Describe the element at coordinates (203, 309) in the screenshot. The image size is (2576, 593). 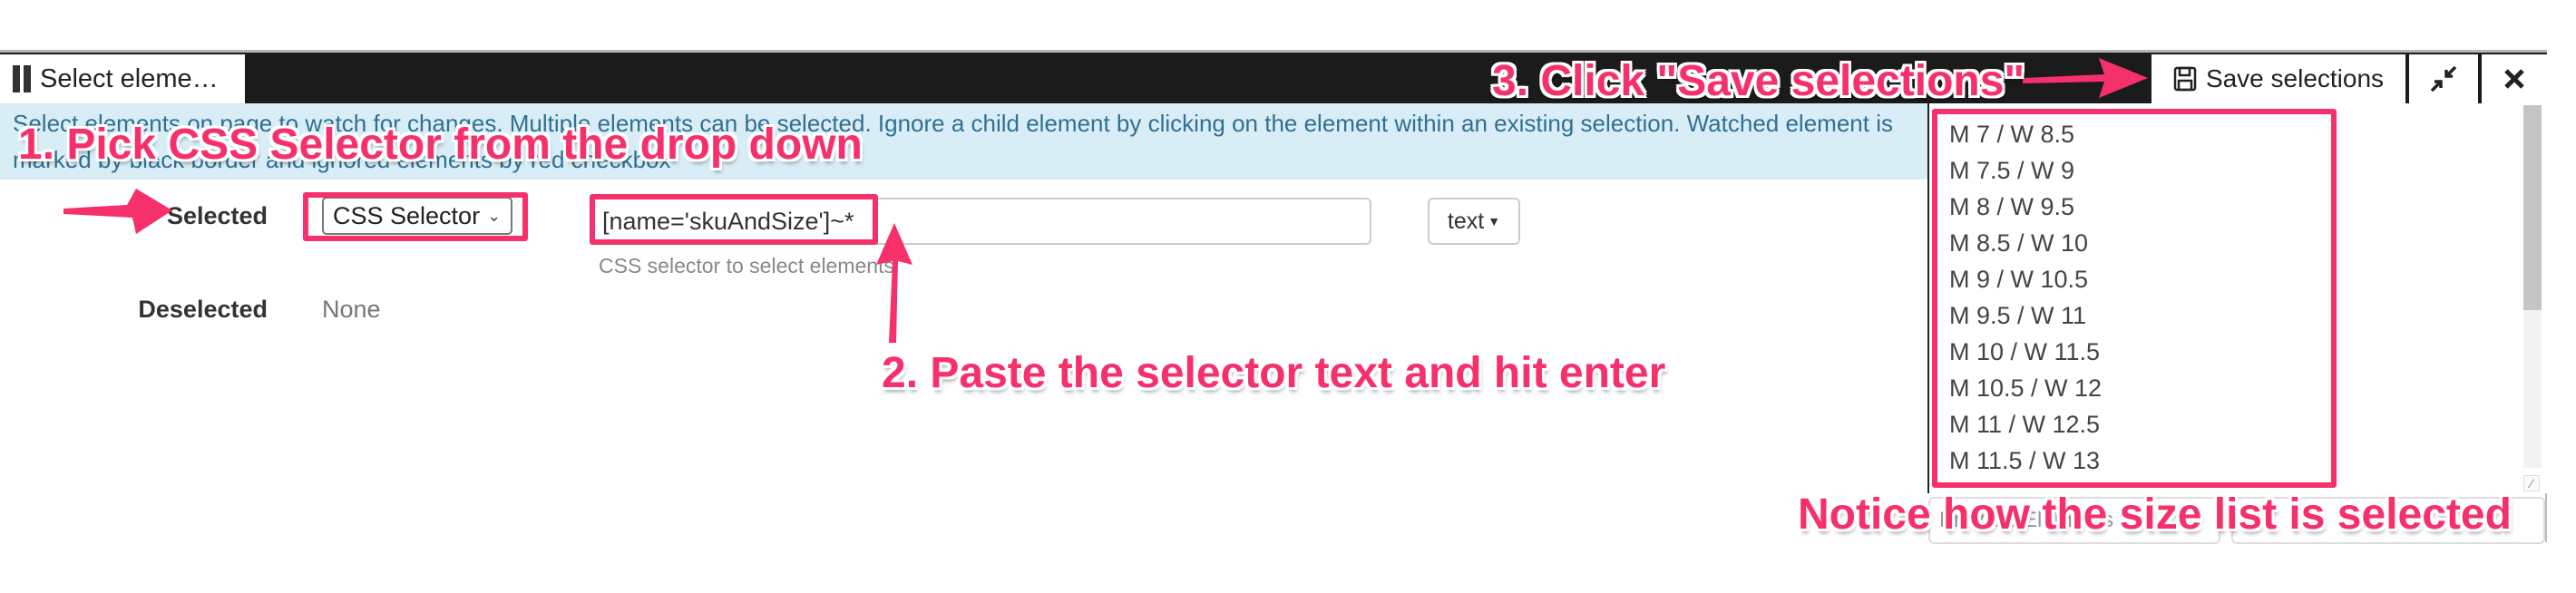
I see `deselected-label: Deselected` at that location.